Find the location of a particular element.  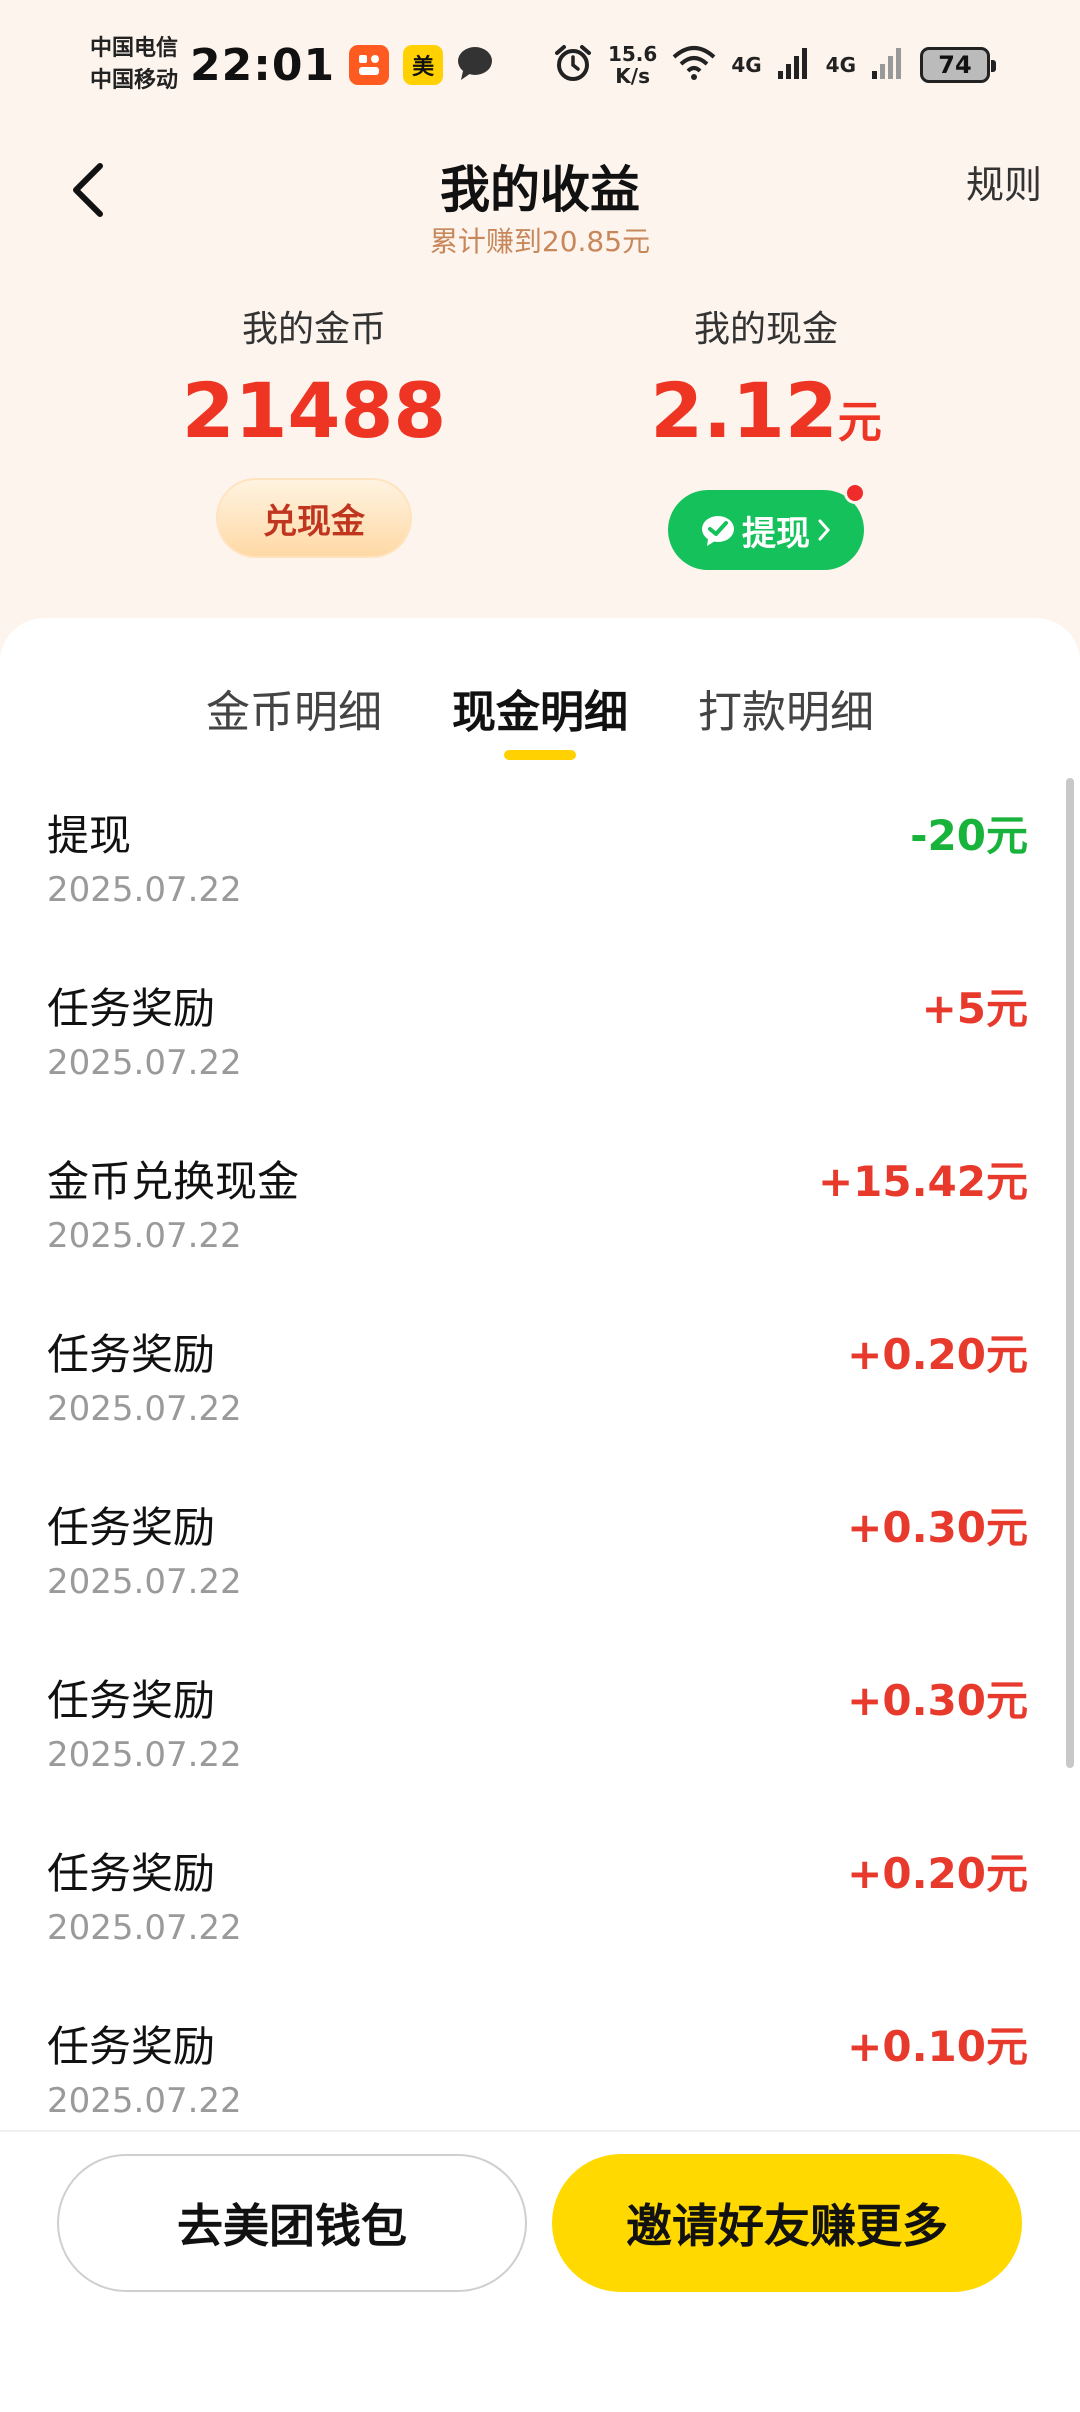

signal-icon is located at coordinates (794, 65).